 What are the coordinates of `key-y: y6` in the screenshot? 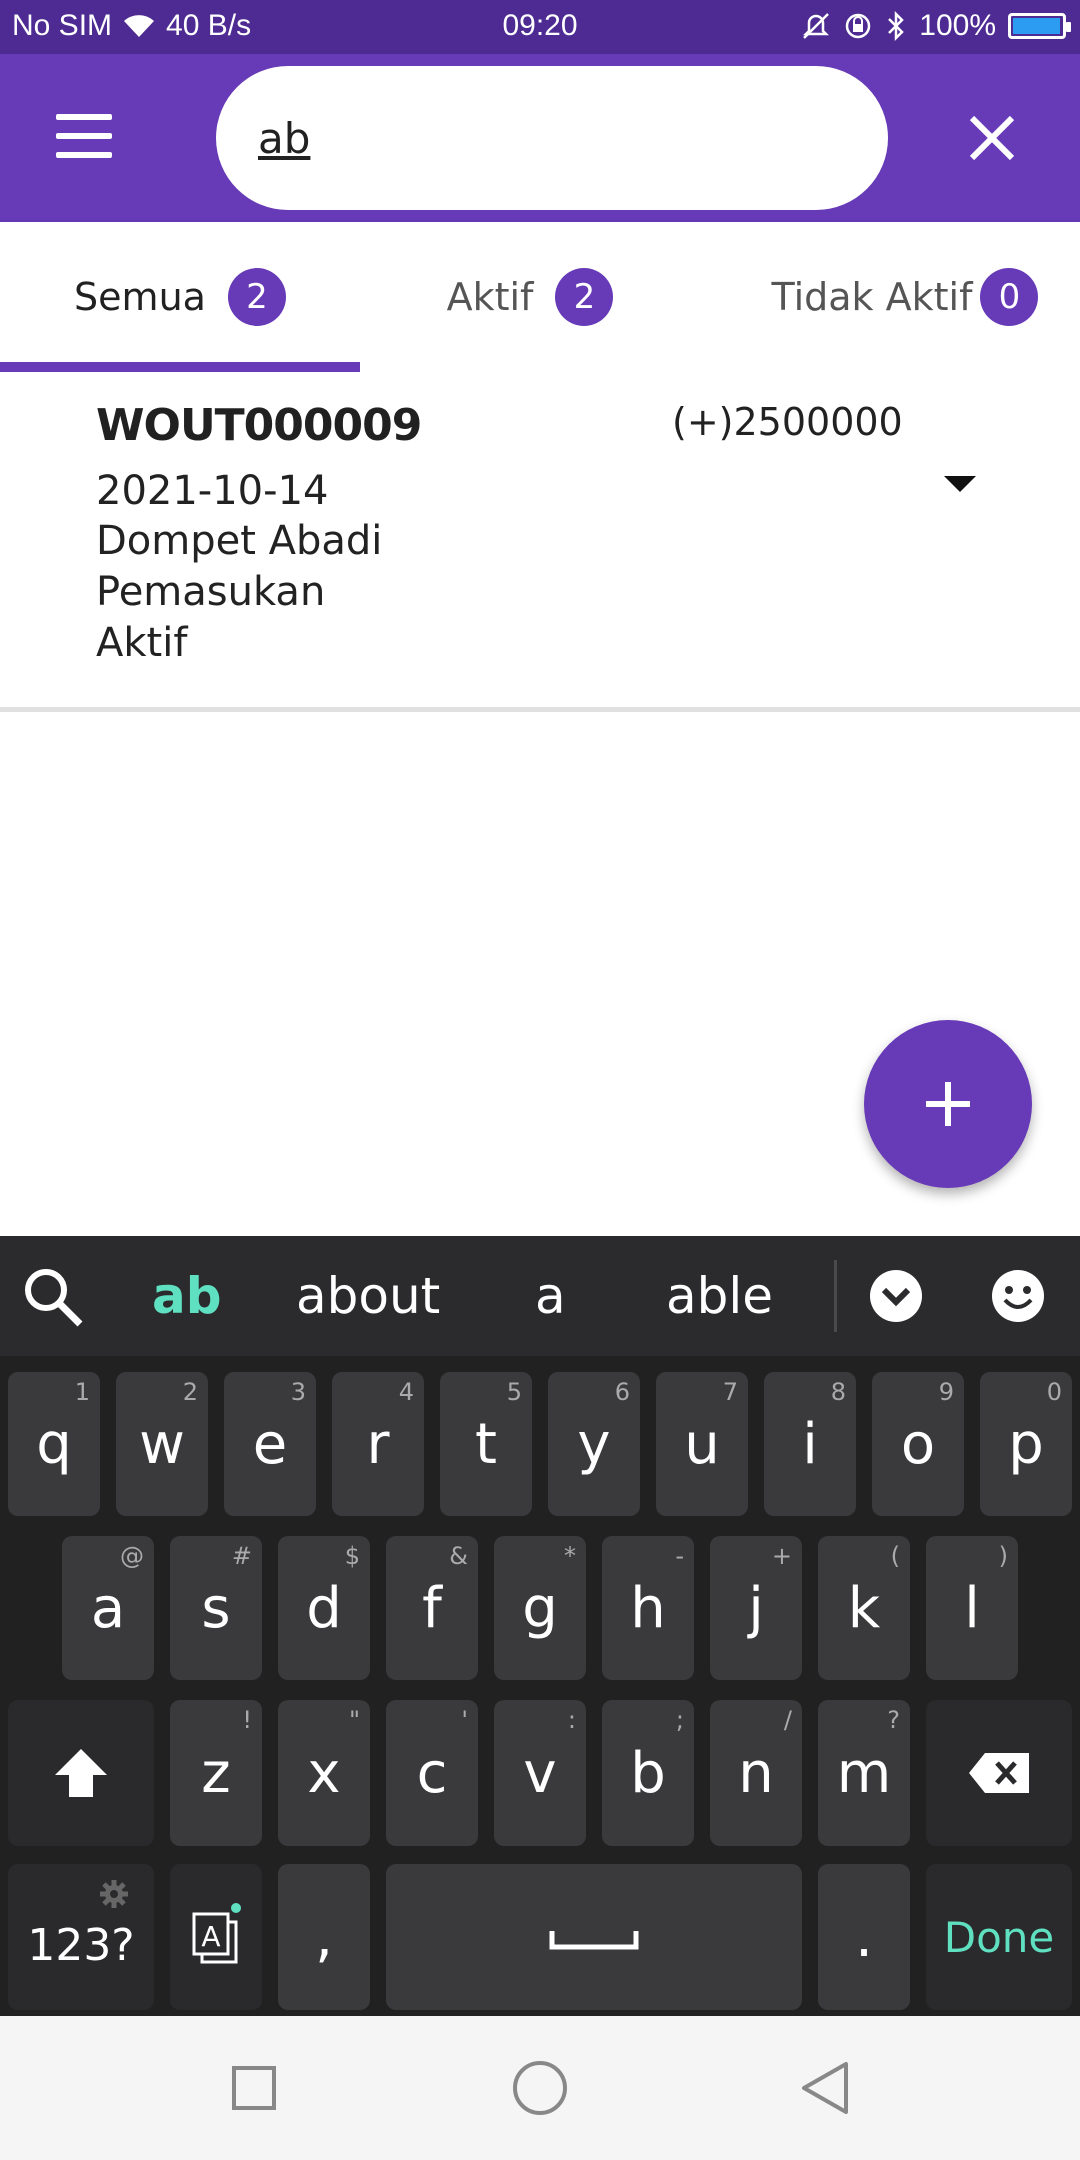 It's located at (594, 1444).